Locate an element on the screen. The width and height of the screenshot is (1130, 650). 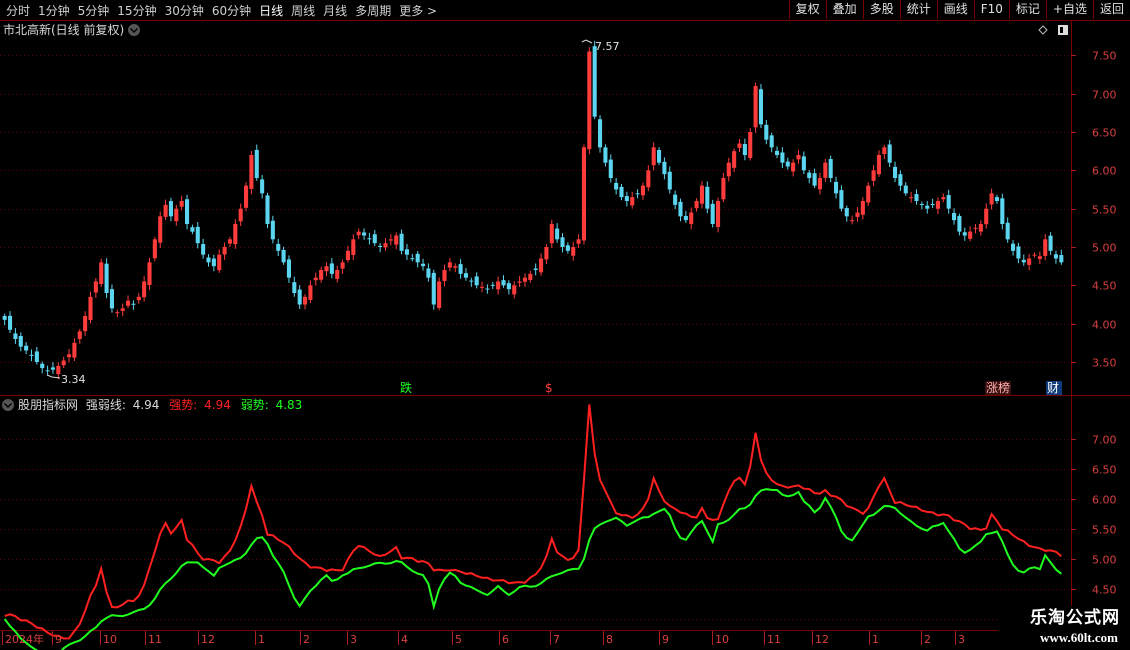
time-tick-label: 10 is located at coordinates (722, 639).